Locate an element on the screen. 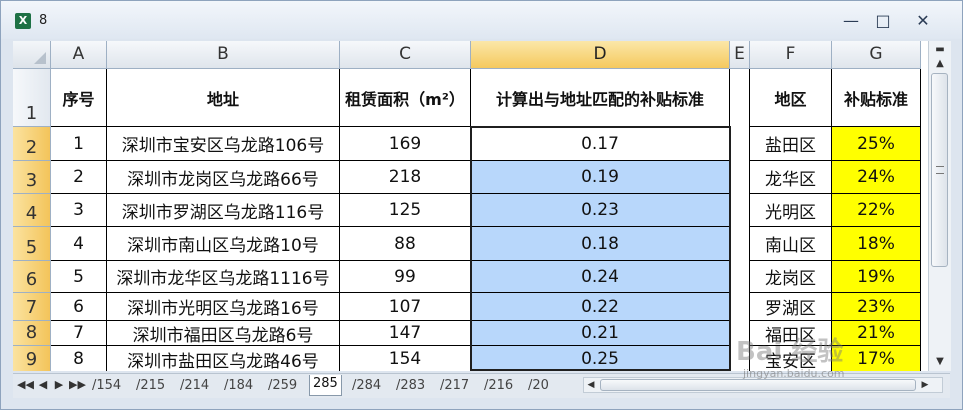  vertical-scroll-thumb is located at coordinates (939, 170).